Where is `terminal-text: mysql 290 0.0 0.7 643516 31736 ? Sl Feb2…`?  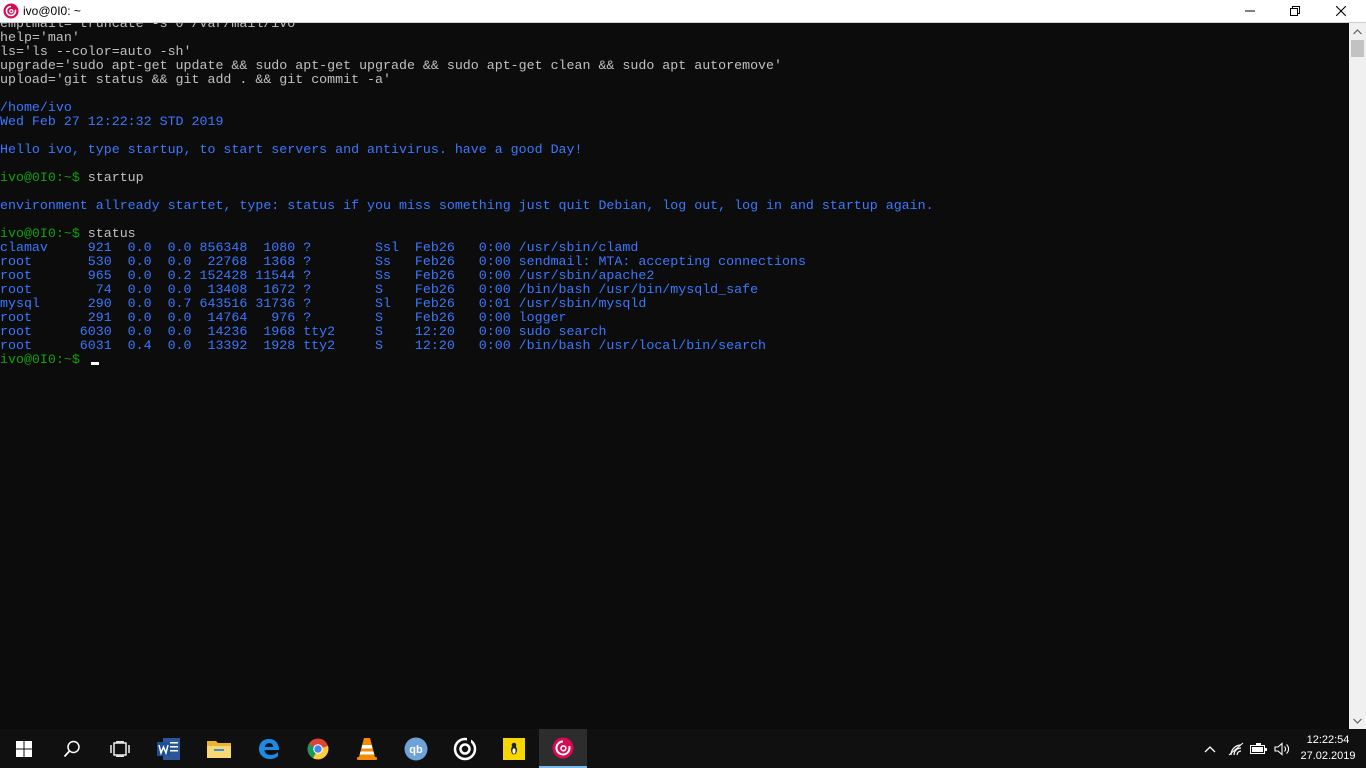
terminal-text: mysql 290 0.0 0.7 643516 31736 ? Sl Feb2… is located at coordinates (323, 303).